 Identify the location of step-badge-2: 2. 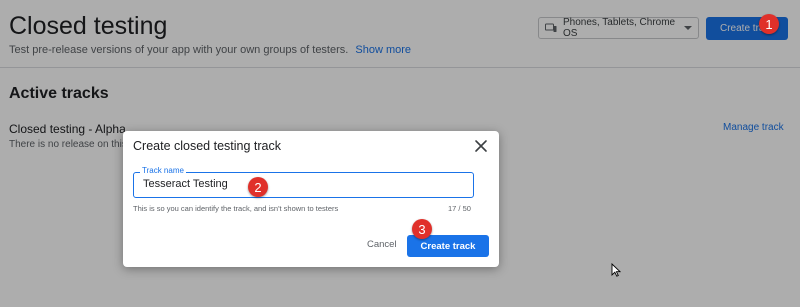
(258, 187).